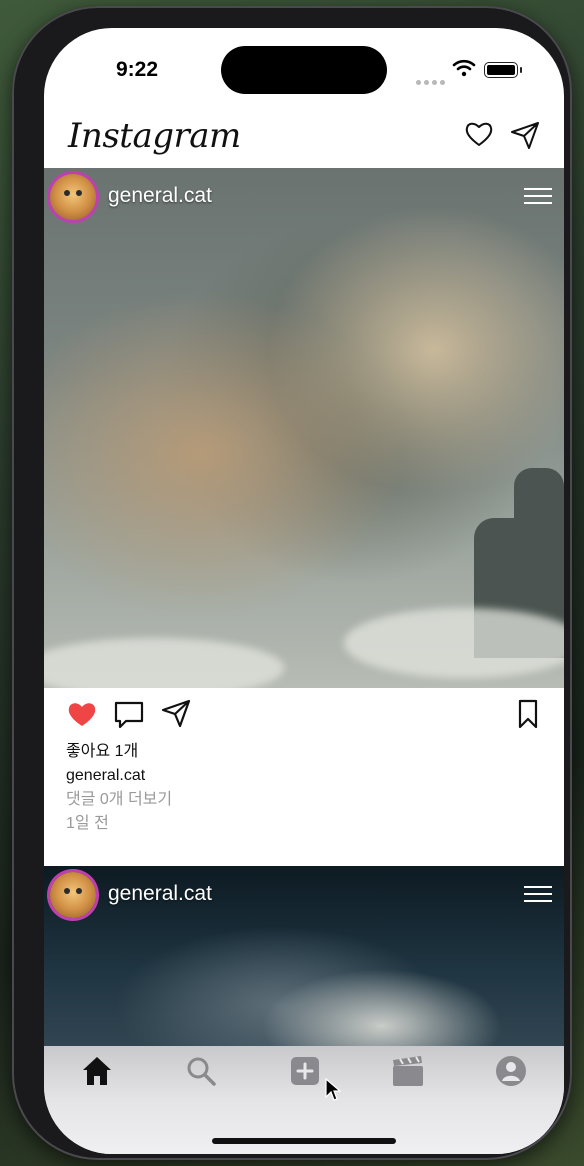 The width and height of the screenshot is (584, 1166). What do you see at coordinates (129, 714) in the screenshot?
I see `comment-icon` at bounding box center [129, 714].